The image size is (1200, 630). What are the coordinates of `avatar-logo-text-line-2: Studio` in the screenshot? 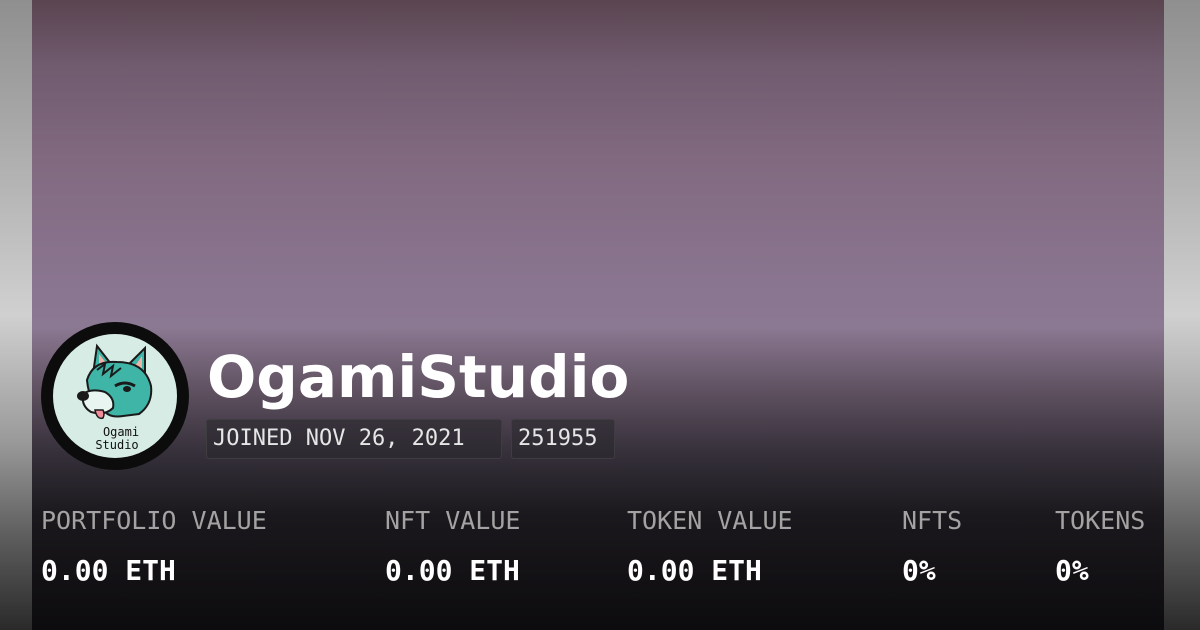 It's located at (117, 445).